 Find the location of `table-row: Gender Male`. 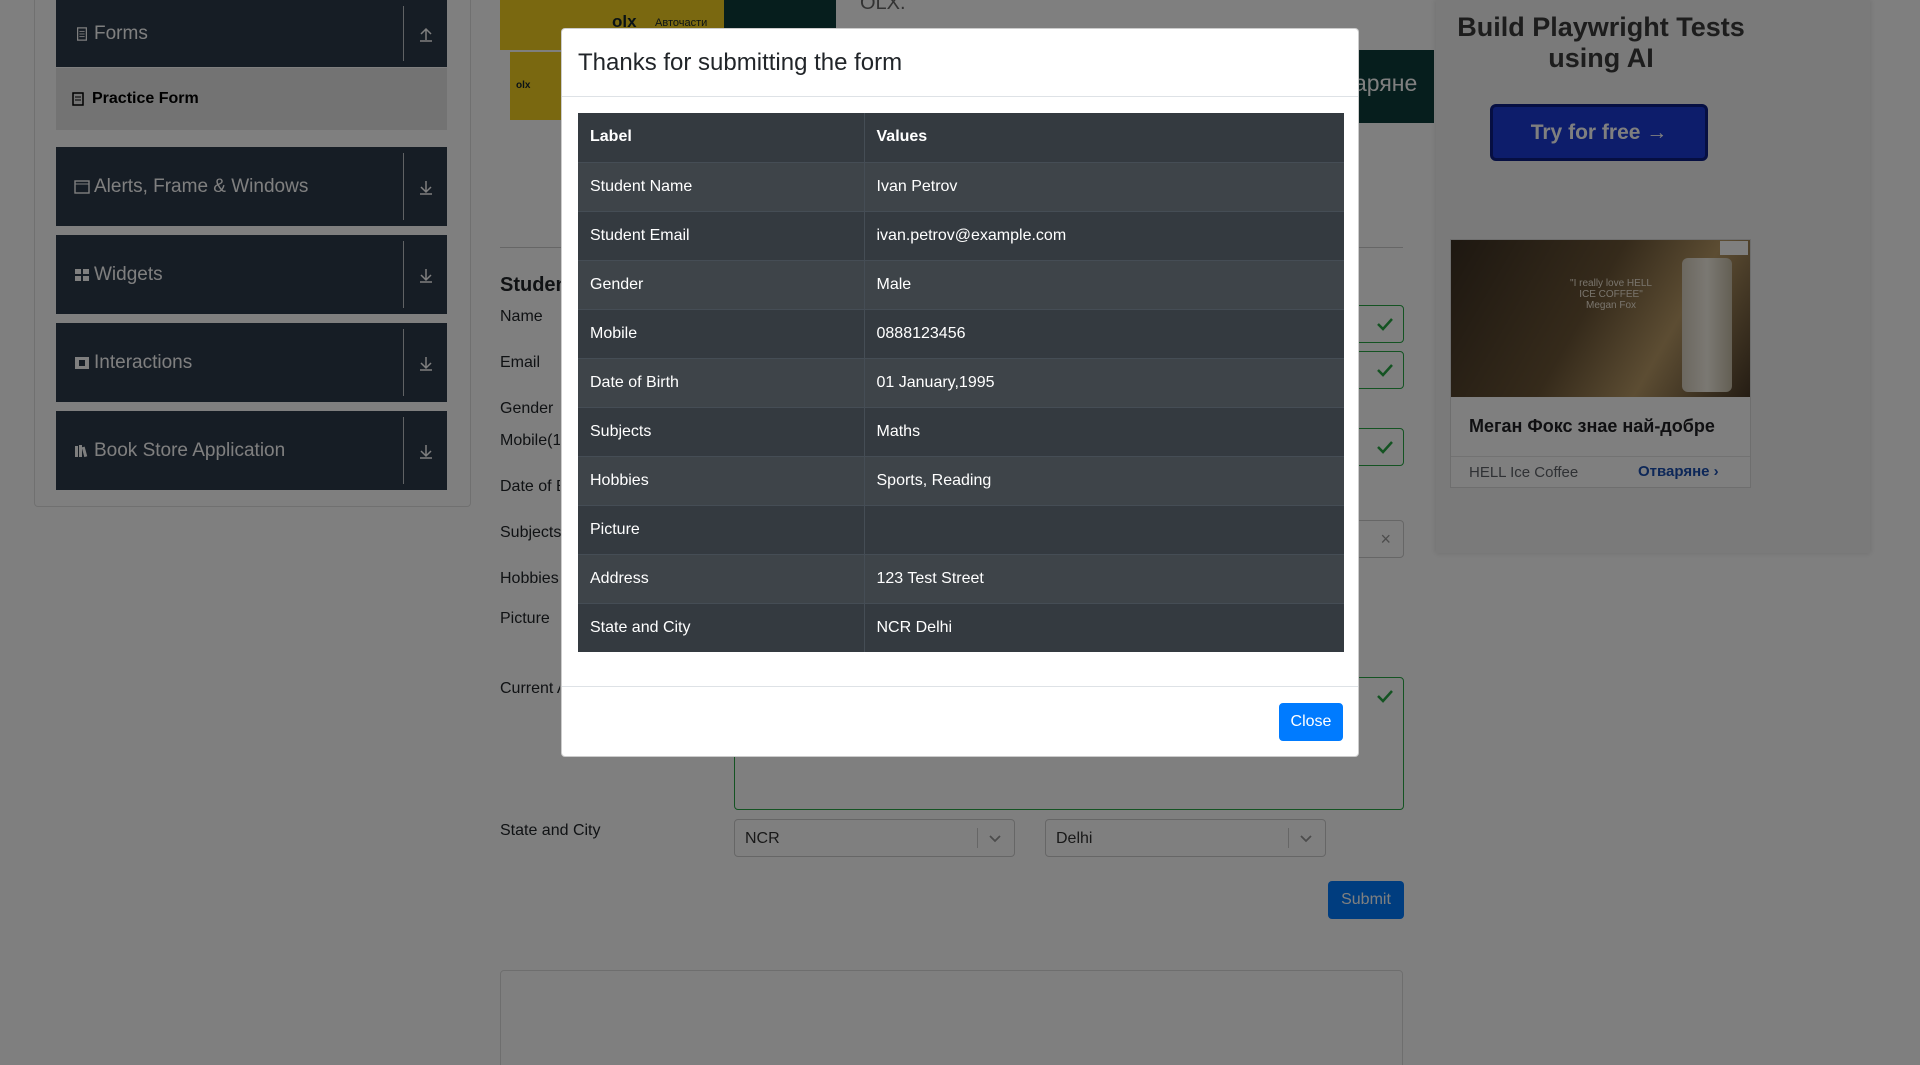

table-row: Gender Male is located at coordinates (961, 284).